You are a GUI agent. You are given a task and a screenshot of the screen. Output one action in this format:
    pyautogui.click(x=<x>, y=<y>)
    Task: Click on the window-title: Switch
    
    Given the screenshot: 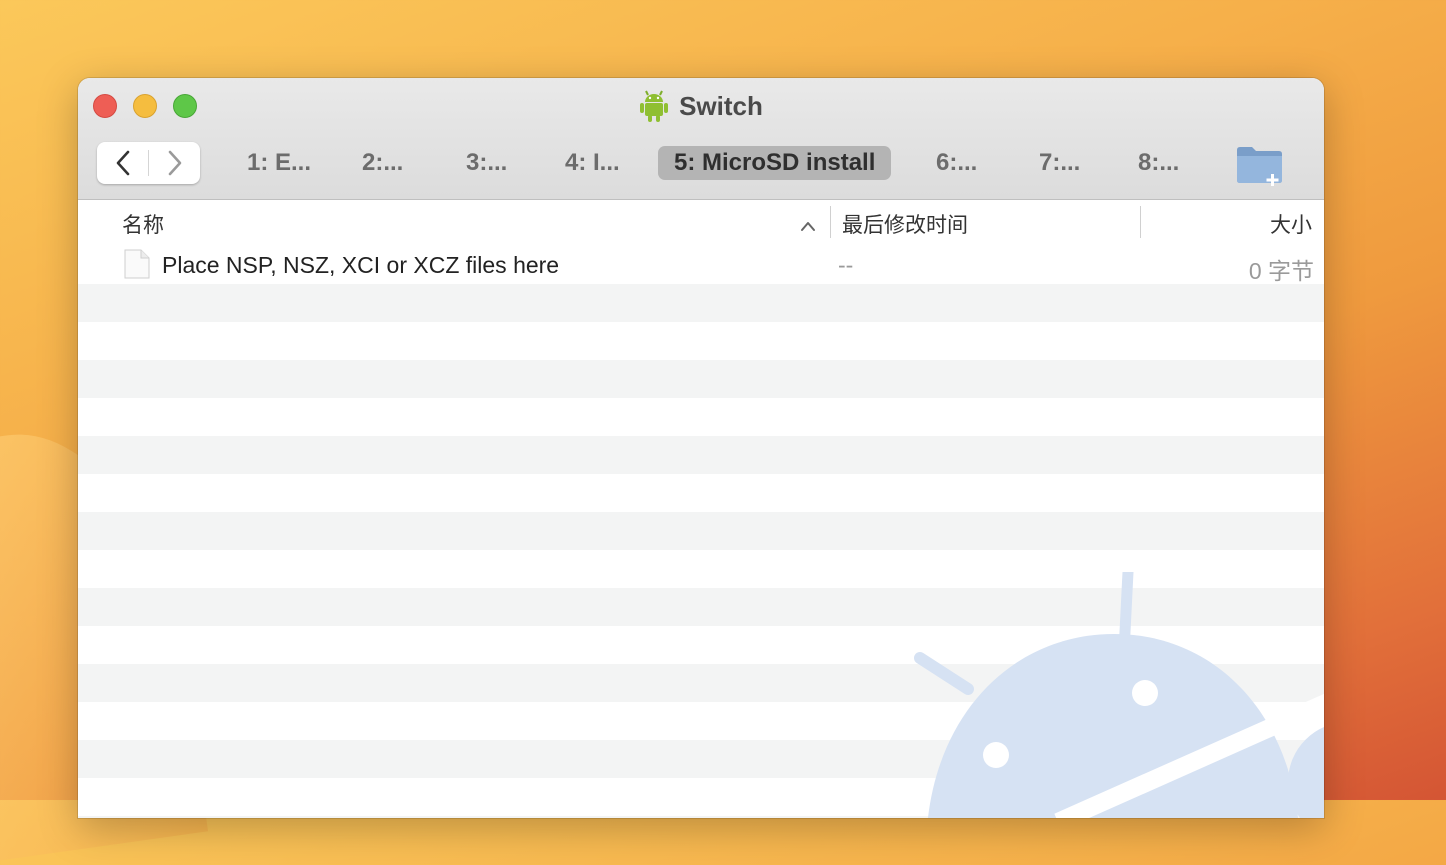 What is the action you would take?
    pyautogui.click(x=701, y=106)
    